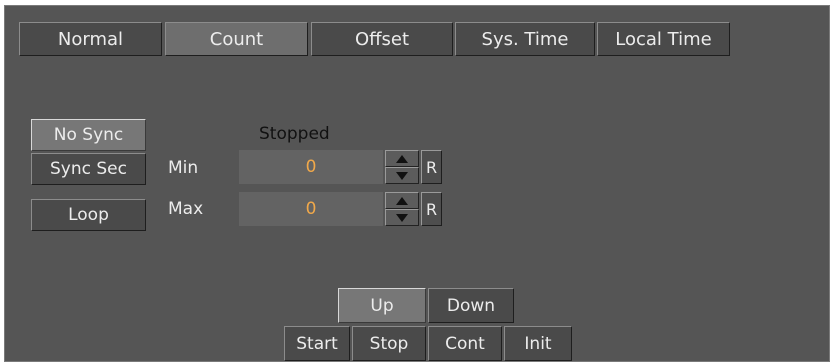 The width and height of the screenshot is (835, 362). I want to click on max-spinner, so click(402, 209).